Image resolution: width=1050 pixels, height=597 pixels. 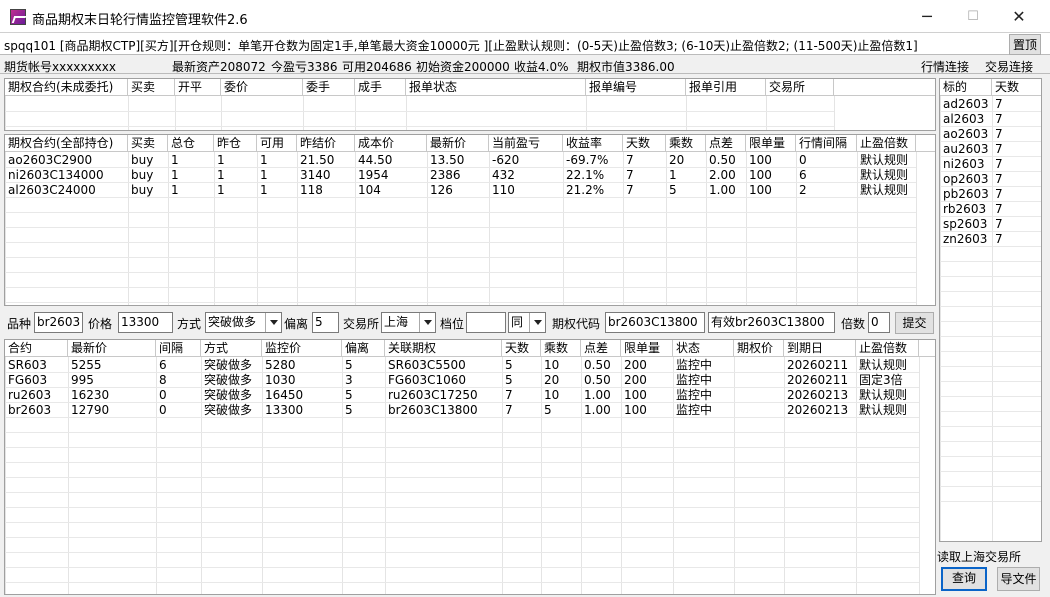 What do you see at coordinates (561, 380) in the screenshot?
I see `monitor-row-cell: 20` at bounding box center [561, 380].